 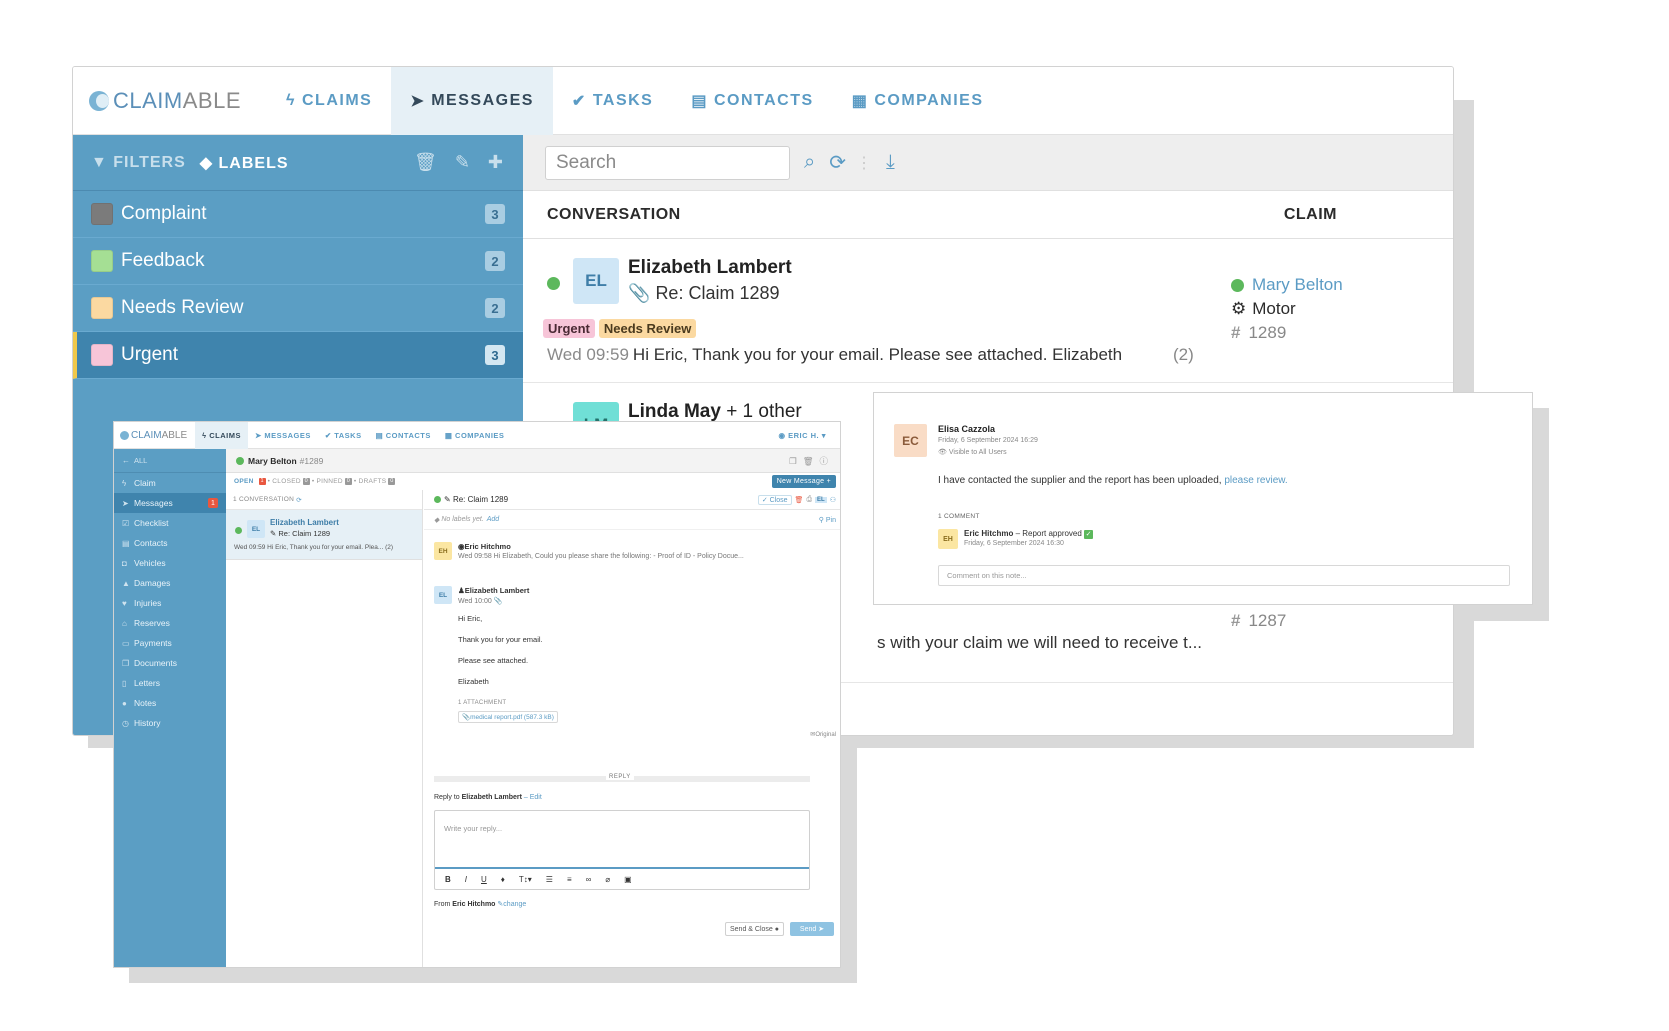 What do you see at coordinates (890, 162) in the screenshot?
I see `download-icon: ⤓` at bounding box center [890, 162].